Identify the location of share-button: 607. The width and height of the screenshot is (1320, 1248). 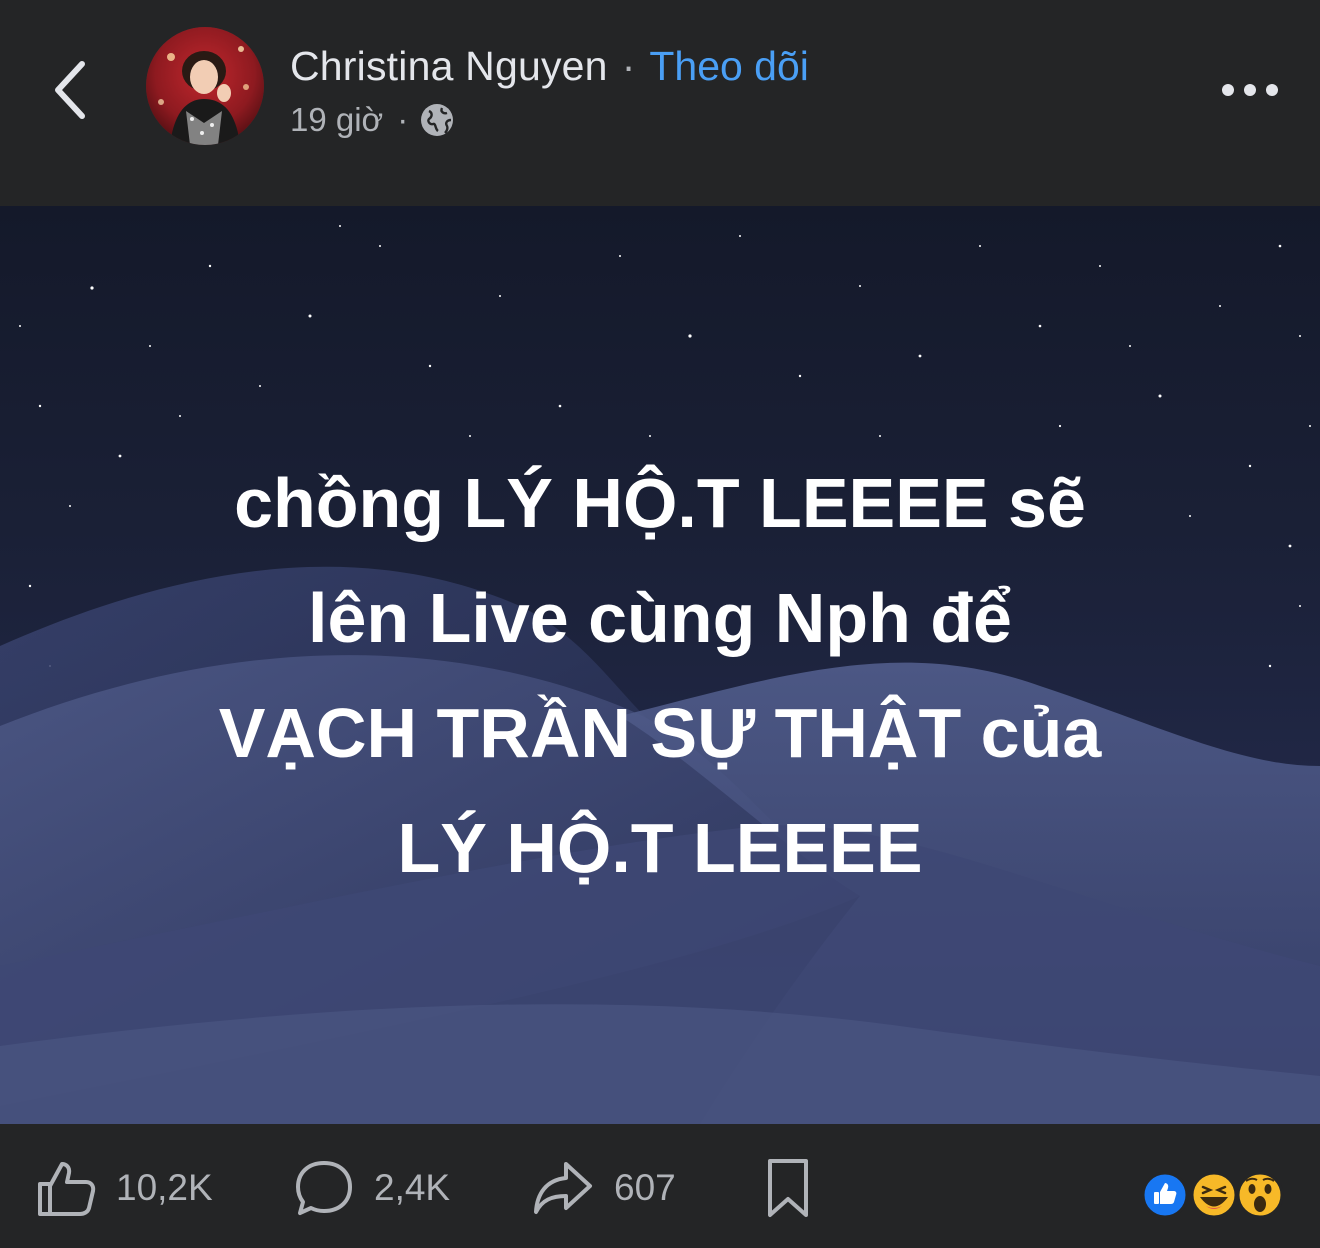
(604, 1188).